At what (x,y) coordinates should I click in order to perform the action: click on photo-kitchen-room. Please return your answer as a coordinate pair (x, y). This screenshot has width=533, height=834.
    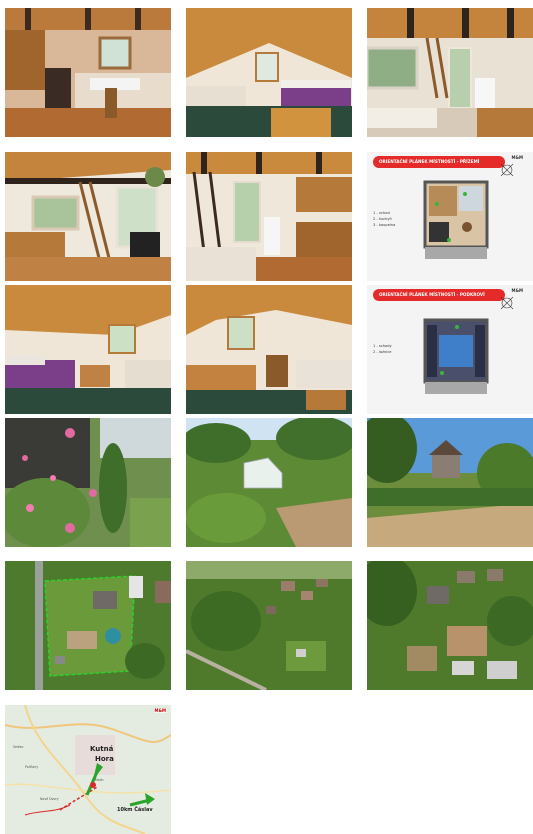
    Looking at the image, I should click on (88, 72).